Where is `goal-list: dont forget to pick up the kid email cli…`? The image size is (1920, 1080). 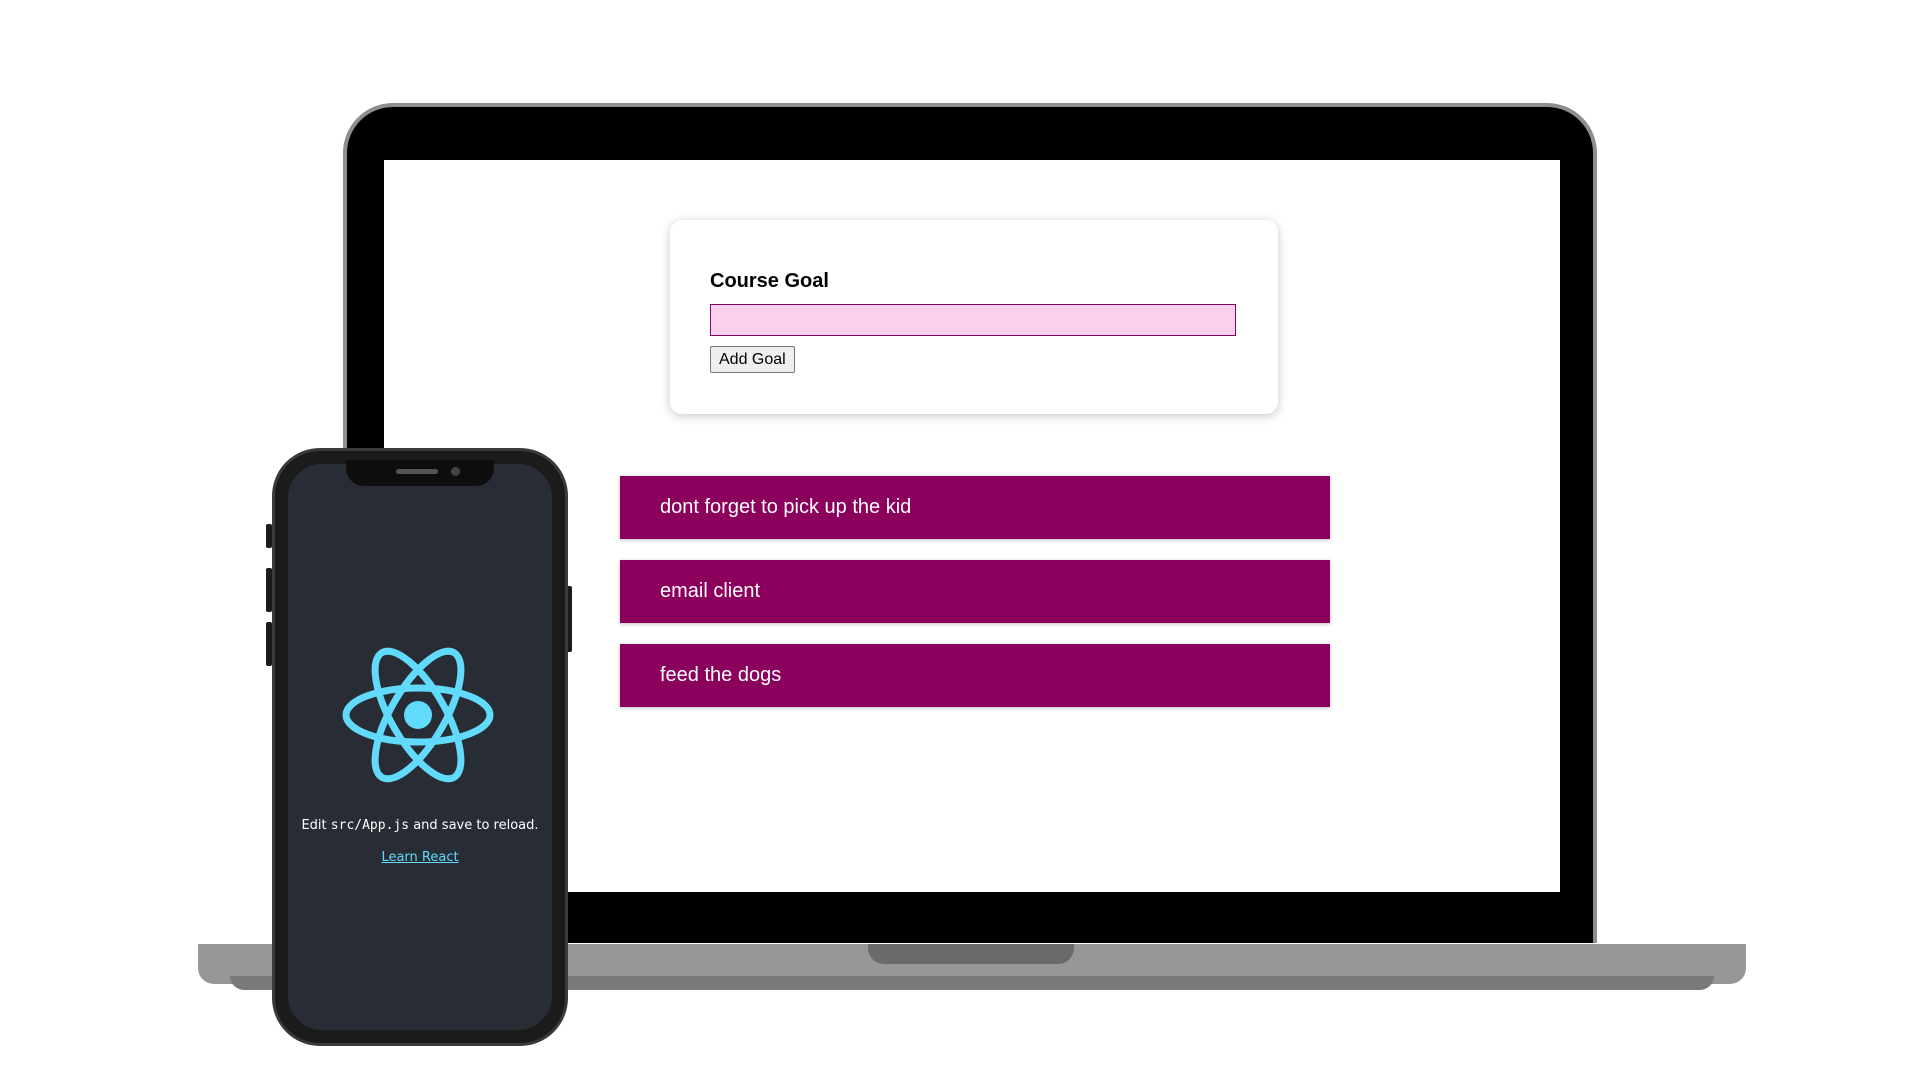
goal-list: dont forget to pick up the kid email cli… is located at coordinates (975, 602).